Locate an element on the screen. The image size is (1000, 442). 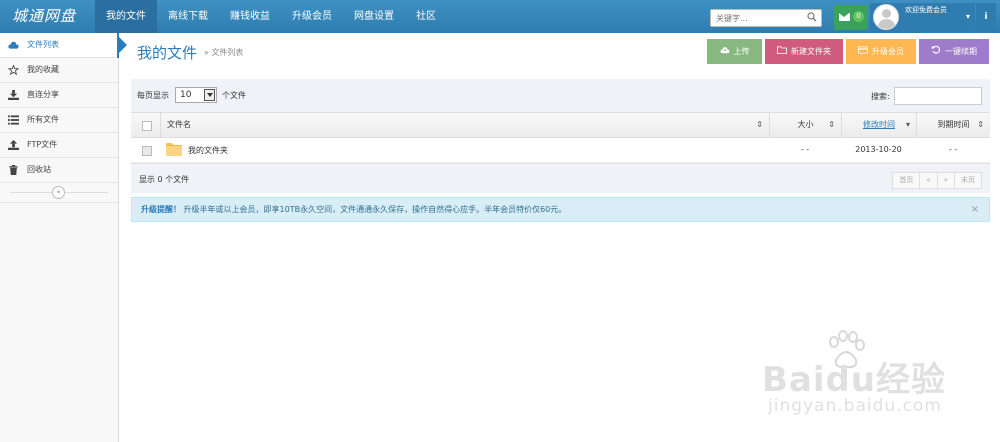
upload-button-label: 上传 is located at coordinates (741, 51).